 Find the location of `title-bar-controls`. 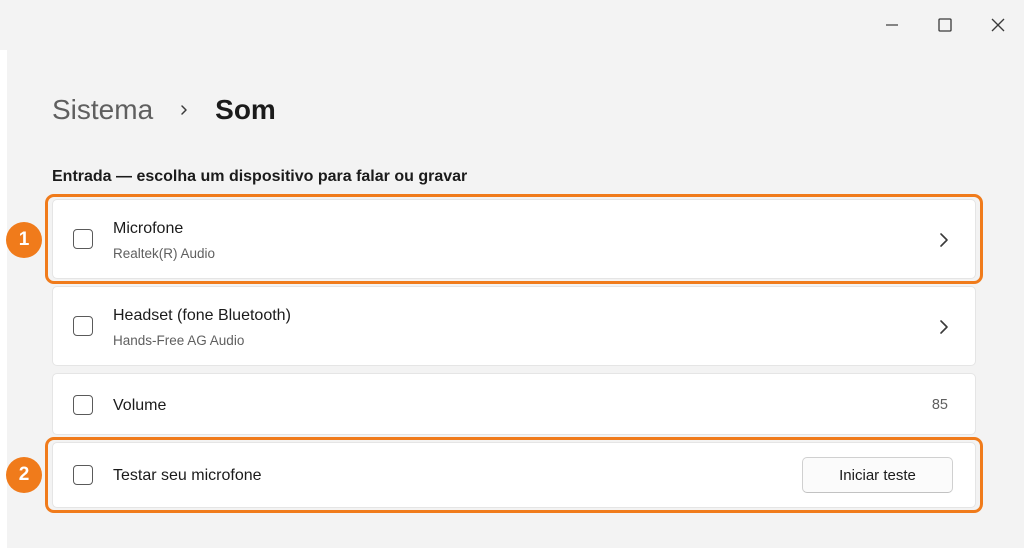

title-bar-controls is located at coordinates (944, 25).